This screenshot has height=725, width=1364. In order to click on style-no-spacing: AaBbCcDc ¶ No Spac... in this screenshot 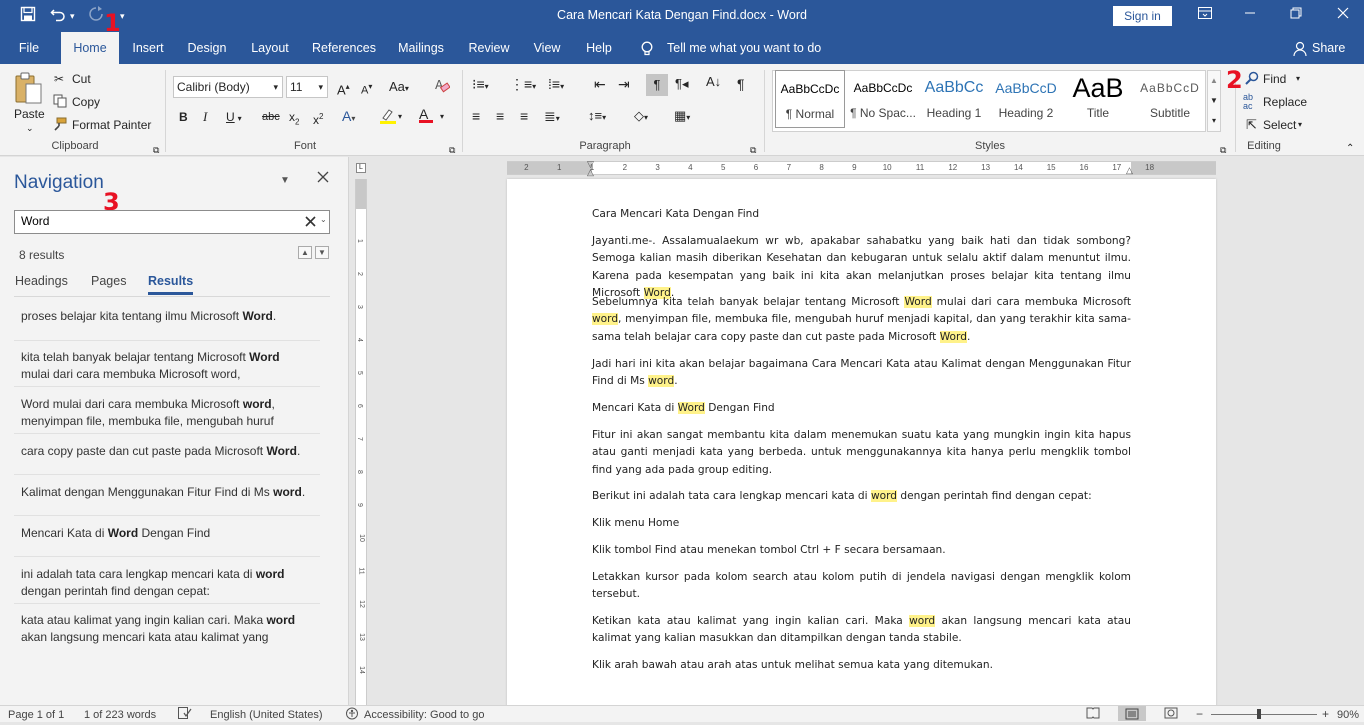, I will do `click(883, 99)`.